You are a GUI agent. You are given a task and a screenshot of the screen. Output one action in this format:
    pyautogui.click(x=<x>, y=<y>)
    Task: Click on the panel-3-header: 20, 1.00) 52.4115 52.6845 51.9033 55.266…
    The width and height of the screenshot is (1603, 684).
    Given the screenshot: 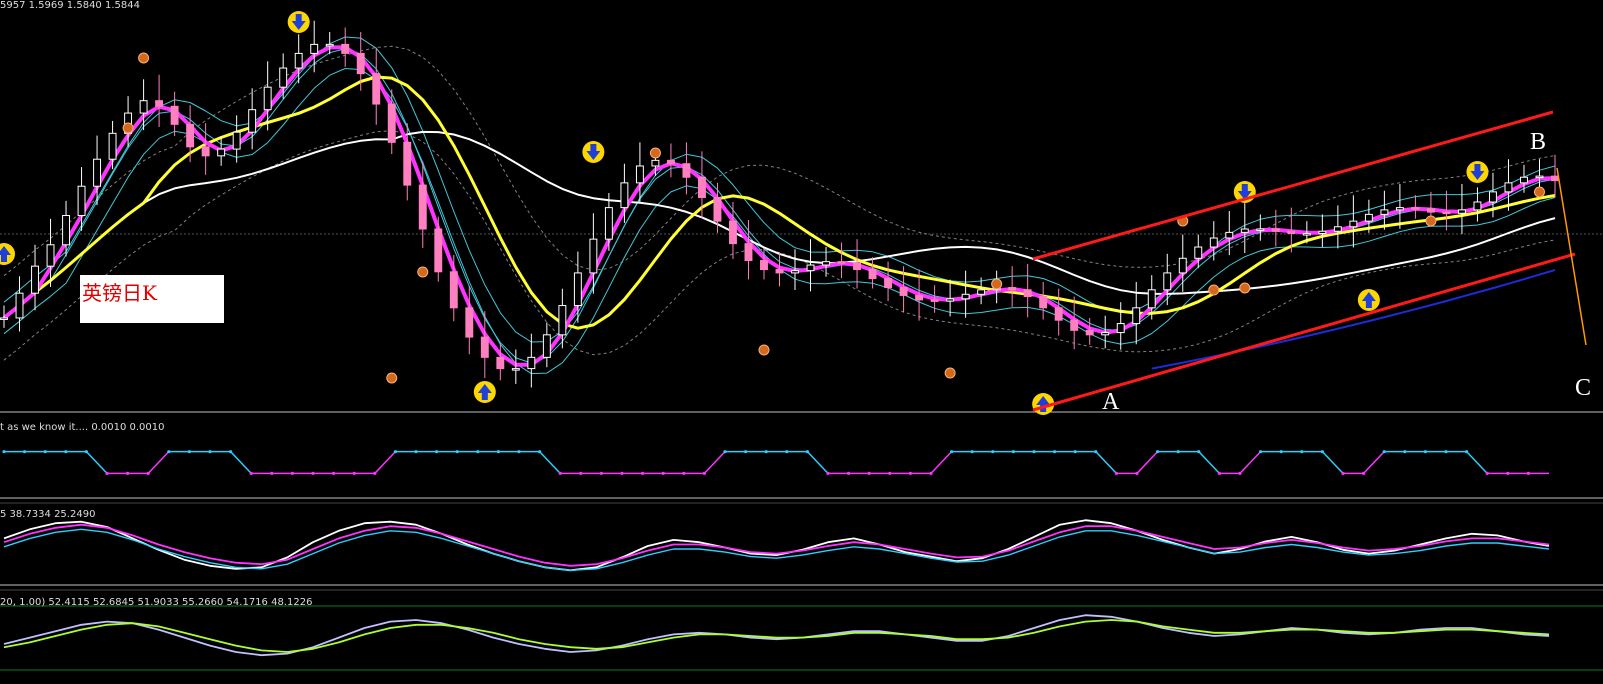 What is the action you would take?
    pyautogui.click(x=156, y=602)
    